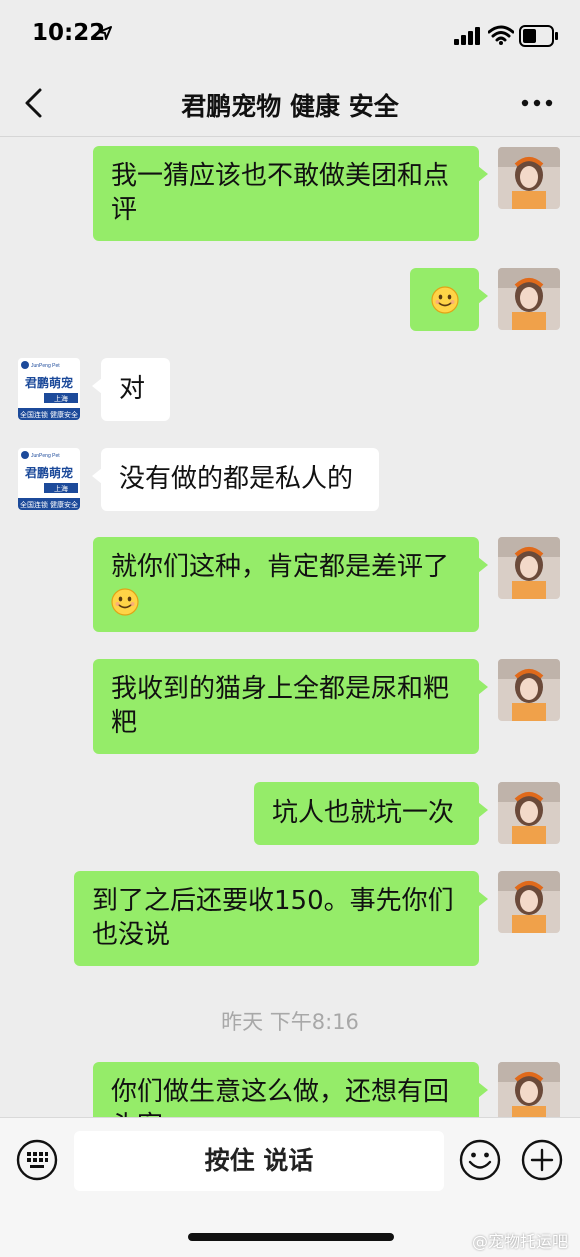  What do you see at coordinates (281, 918) in the screenshot?
I see `my-message-bubble: 到了之后还要收150。事先你们 也没说` at bounding box center [281, 918].